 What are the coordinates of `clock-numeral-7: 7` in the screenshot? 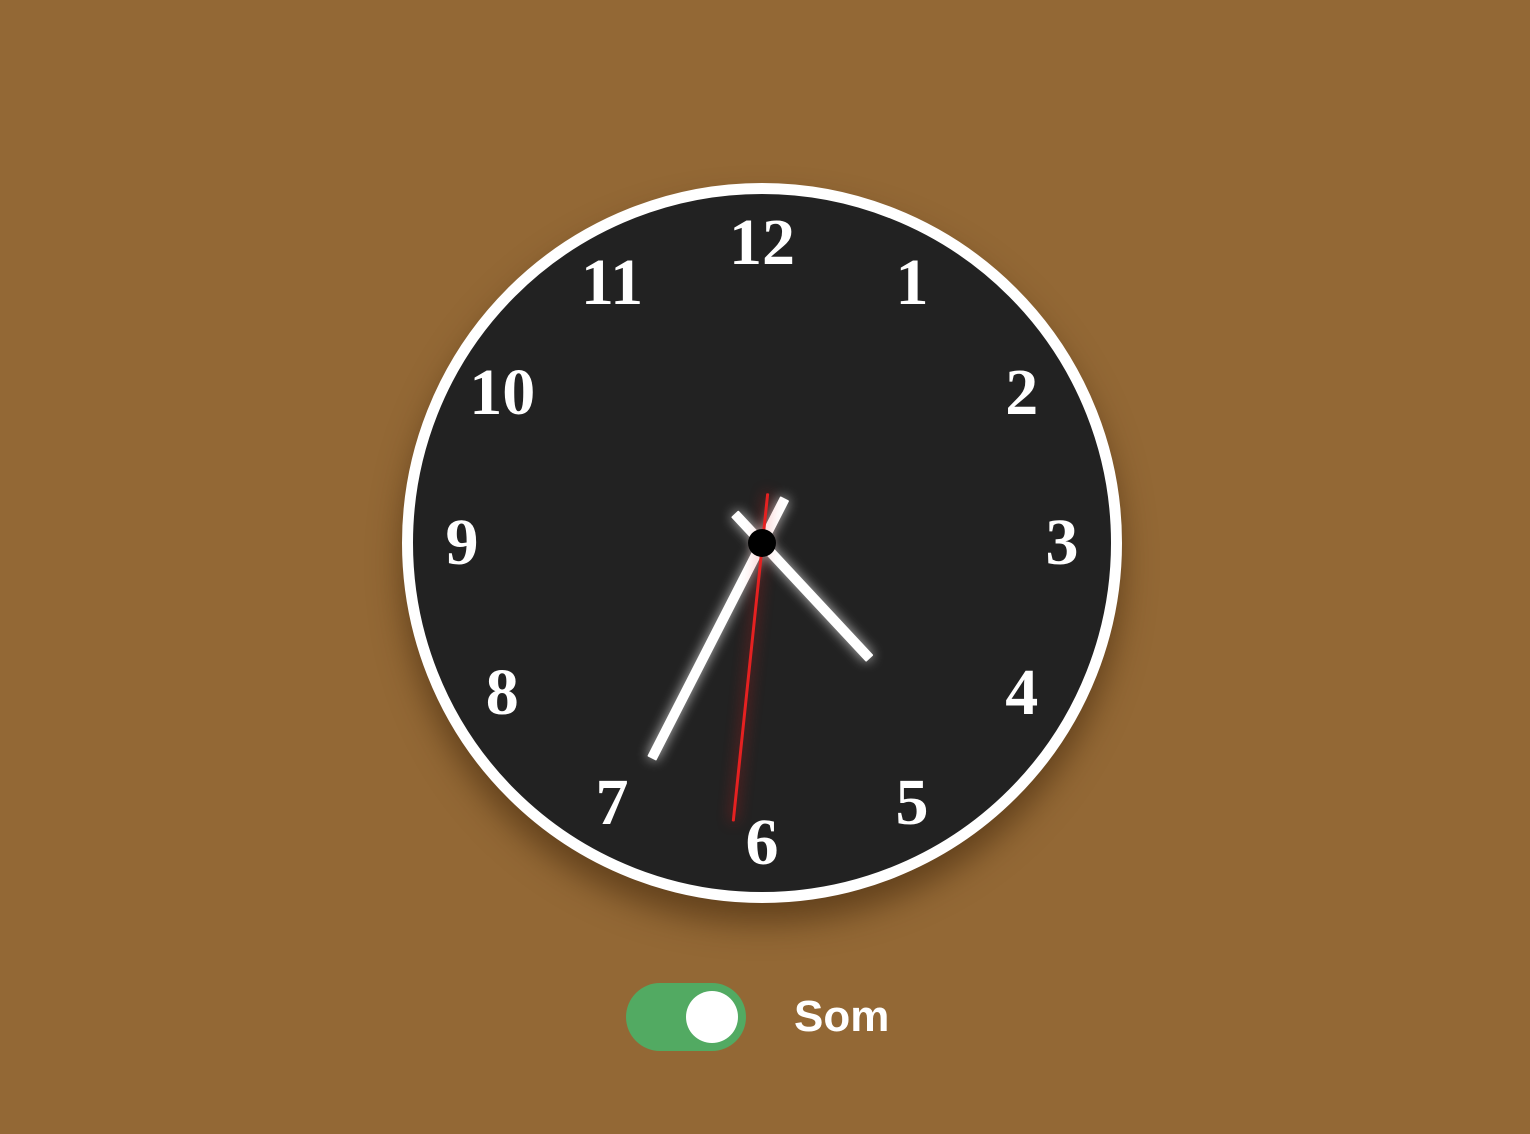 It's located at (612, 802).